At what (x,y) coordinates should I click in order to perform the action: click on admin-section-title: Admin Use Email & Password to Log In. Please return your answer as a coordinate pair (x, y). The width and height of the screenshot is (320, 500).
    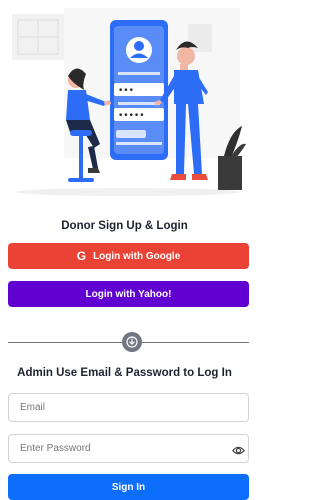
    Looking at the image, I should click on (124, 373).